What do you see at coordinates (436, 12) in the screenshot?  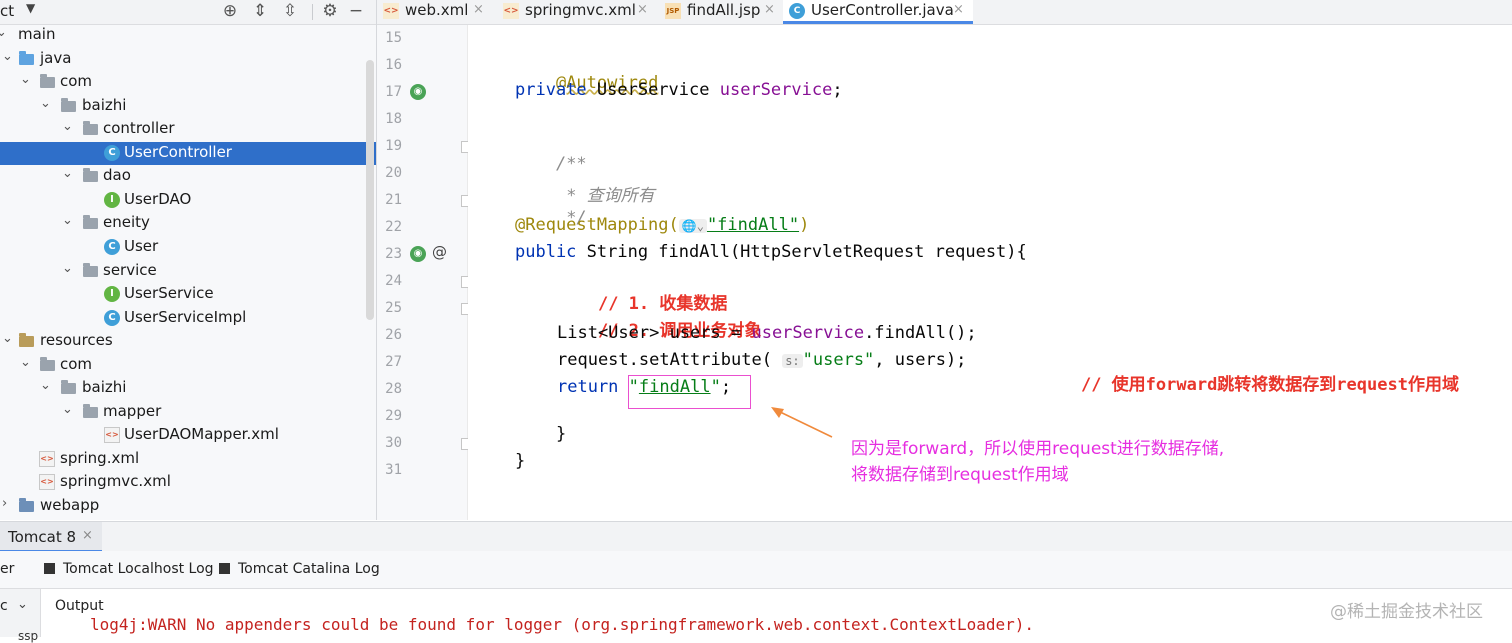 I see `tab-web-xml: <> web.xml ×` at bounding box center [436, 12].